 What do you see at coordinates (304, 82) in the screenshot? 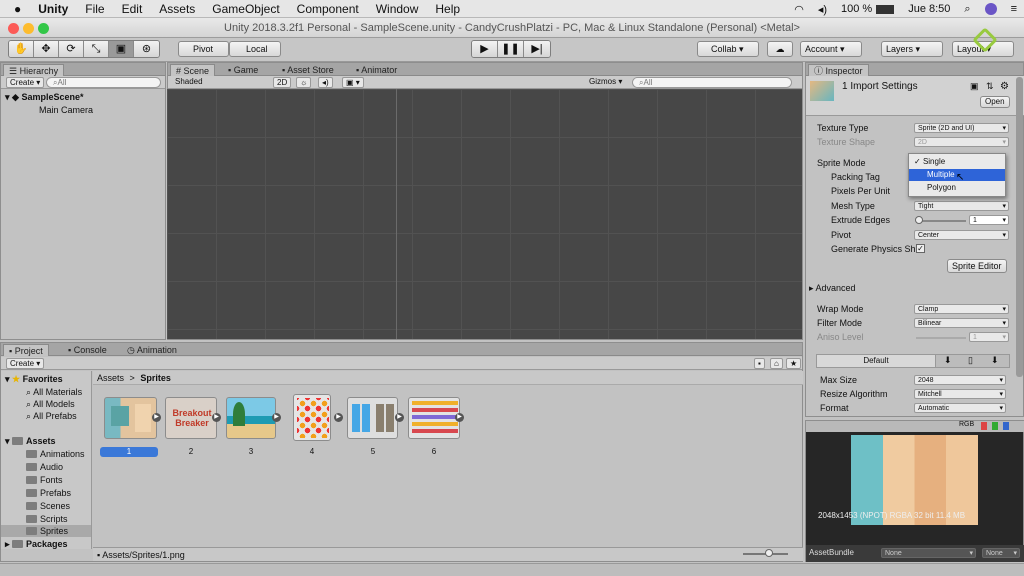
I see `lighting-icon: ☼` at bounding box center [304, 82].